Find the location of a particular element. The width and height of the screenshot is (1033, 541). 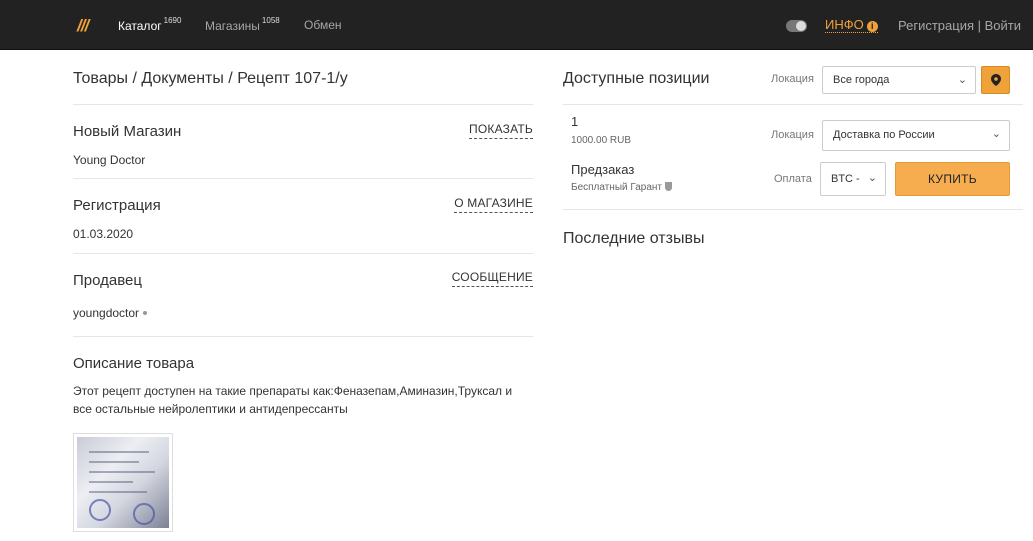

positions-title: Доступные позиции is located at coordinates (636, 78).